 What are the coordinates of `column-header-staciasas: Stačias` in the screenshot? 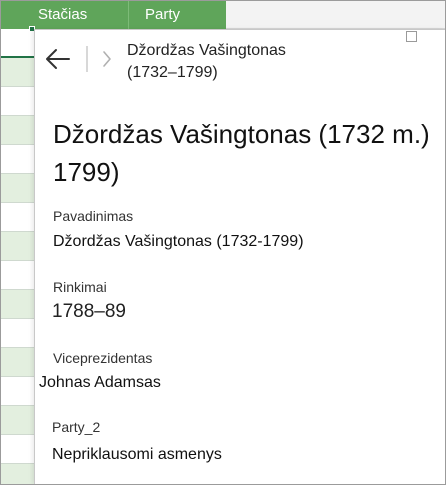 It's located at (62, 14).